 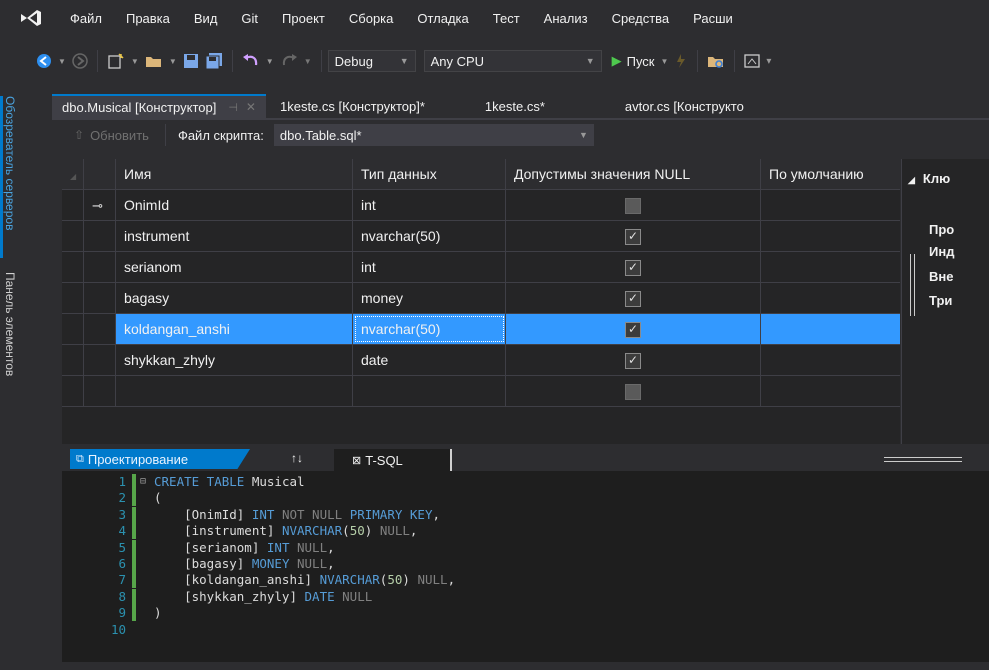 What do you see at coordinates (941, 251) in the screenshot?
I see `props-line-2: Инд` at bounding box center [941, 251].